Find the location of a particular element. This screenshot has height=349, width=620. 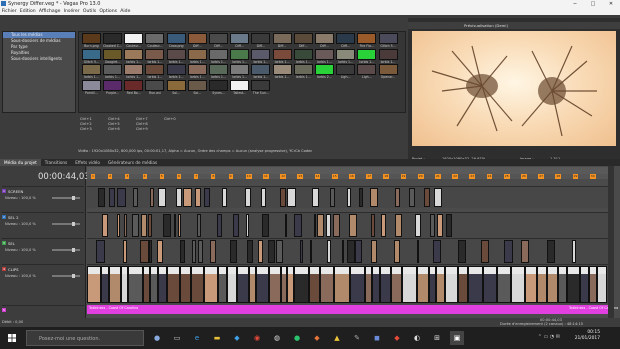

timeline-marker: 1 is located at coordinates (93, 176).